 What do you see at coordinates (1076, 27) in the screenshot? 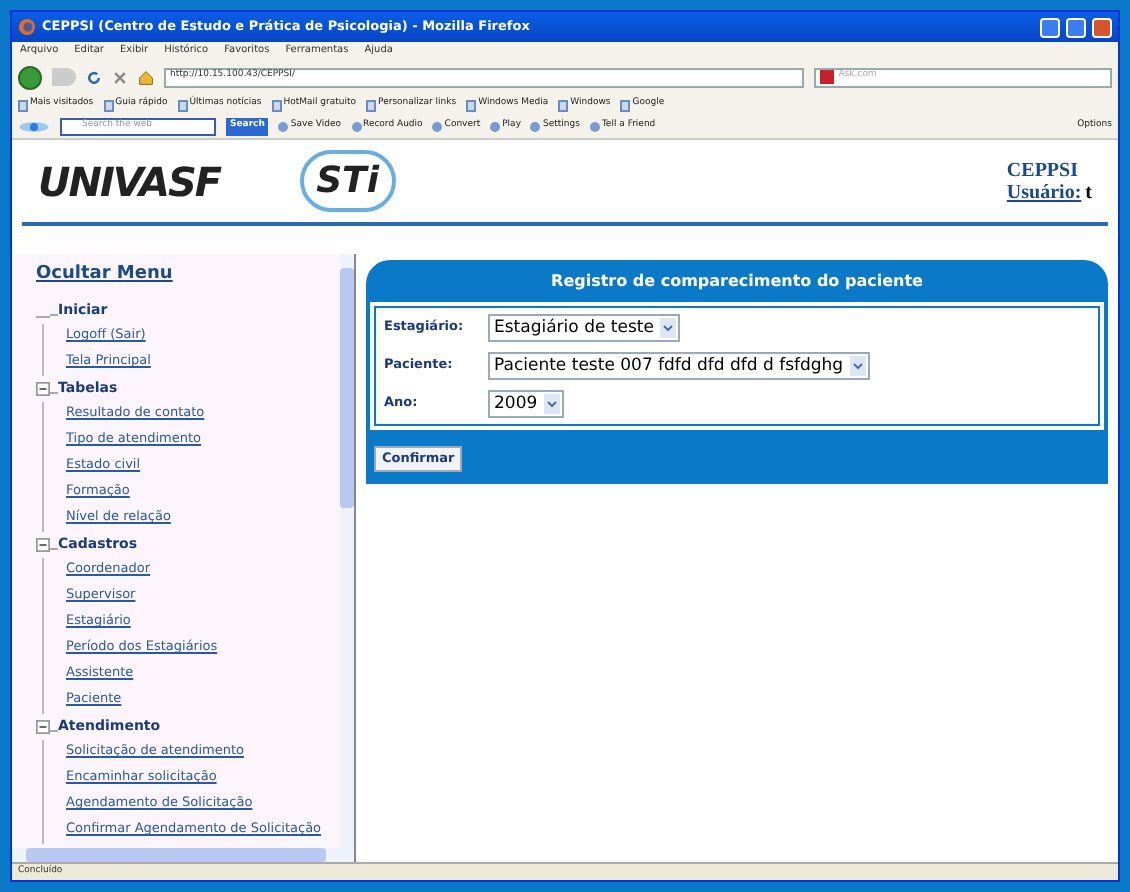
I see `maximize-button` at bounding box center [1076, 27].